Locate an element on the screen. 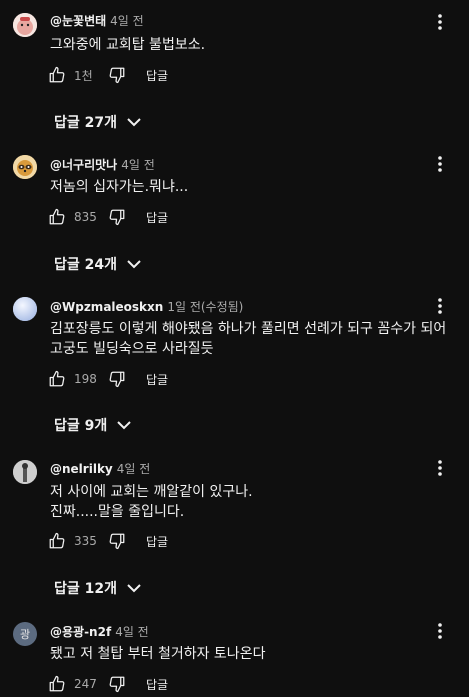 The width and height of the screenshot is (469, 697). comment-actions: 835 답글 is located at coordinates (108, 217).